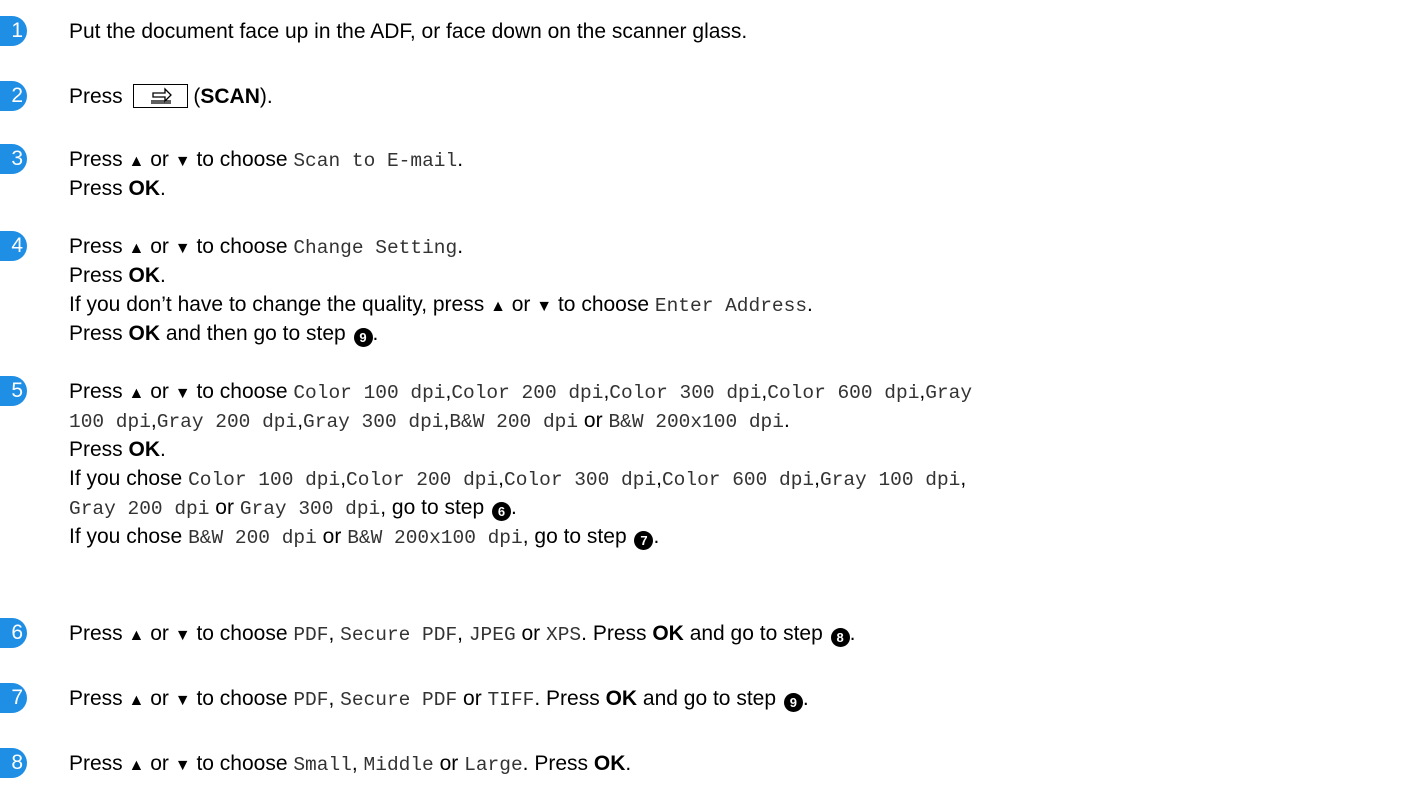 The width and height of the screenshot is (1409, 796). I want to click on scan-key-icon, so click(160, 96).